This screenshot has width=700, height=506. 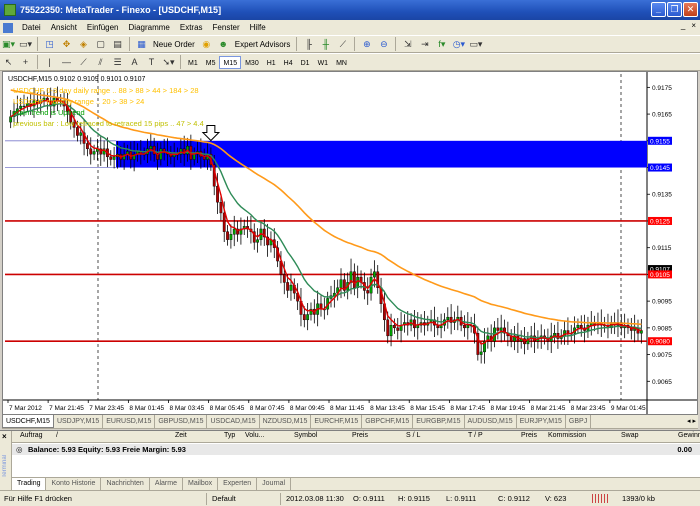 I want to click on timeframe-m1: M1, so click(x=193, y=62).